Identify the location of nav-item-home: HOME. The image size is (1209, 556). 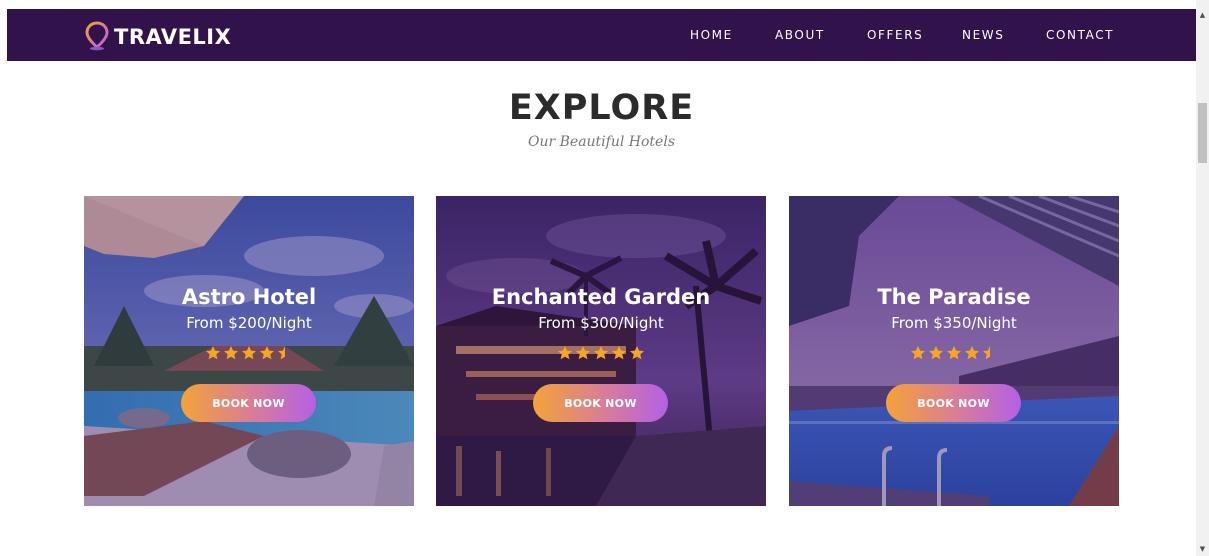
(711, 35).